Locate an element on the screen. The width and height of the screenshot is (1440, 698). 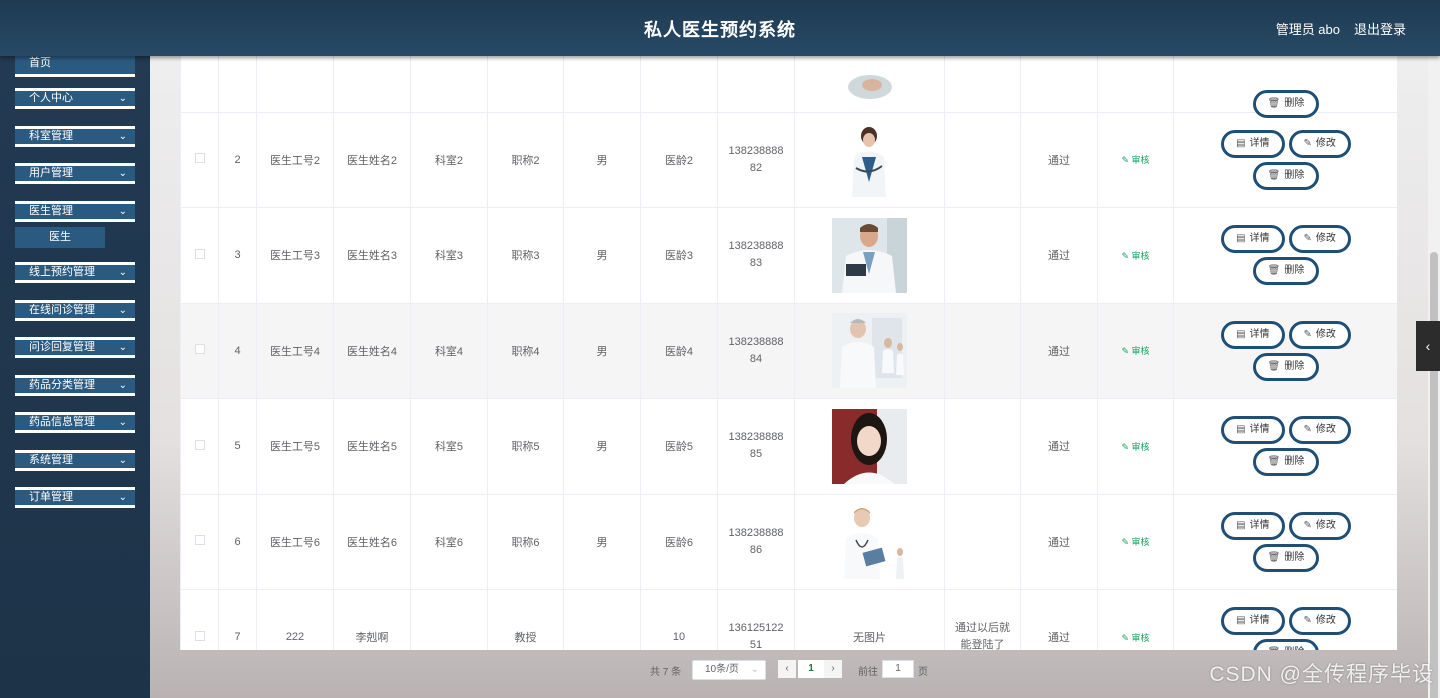
goto-page-input: 1 is located at coordinates (898, 669).